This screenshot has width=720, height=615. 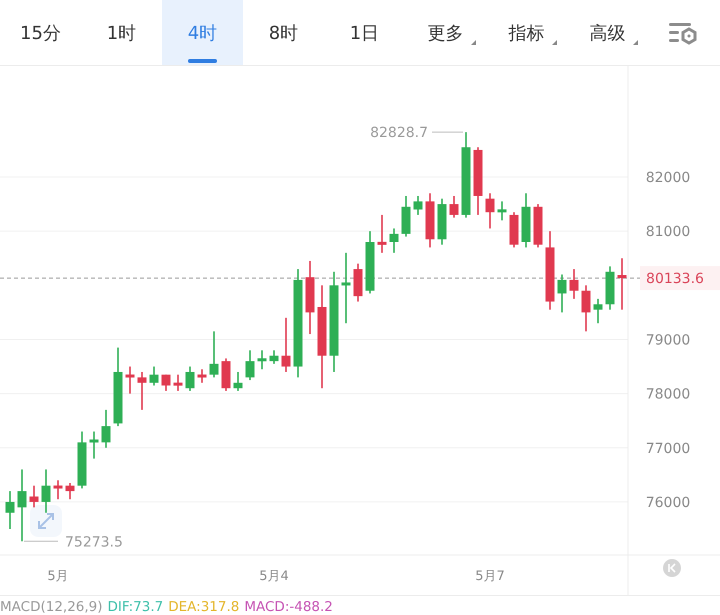 I want to click on timeframe-tab: 1日, so click(x=364, y=32).